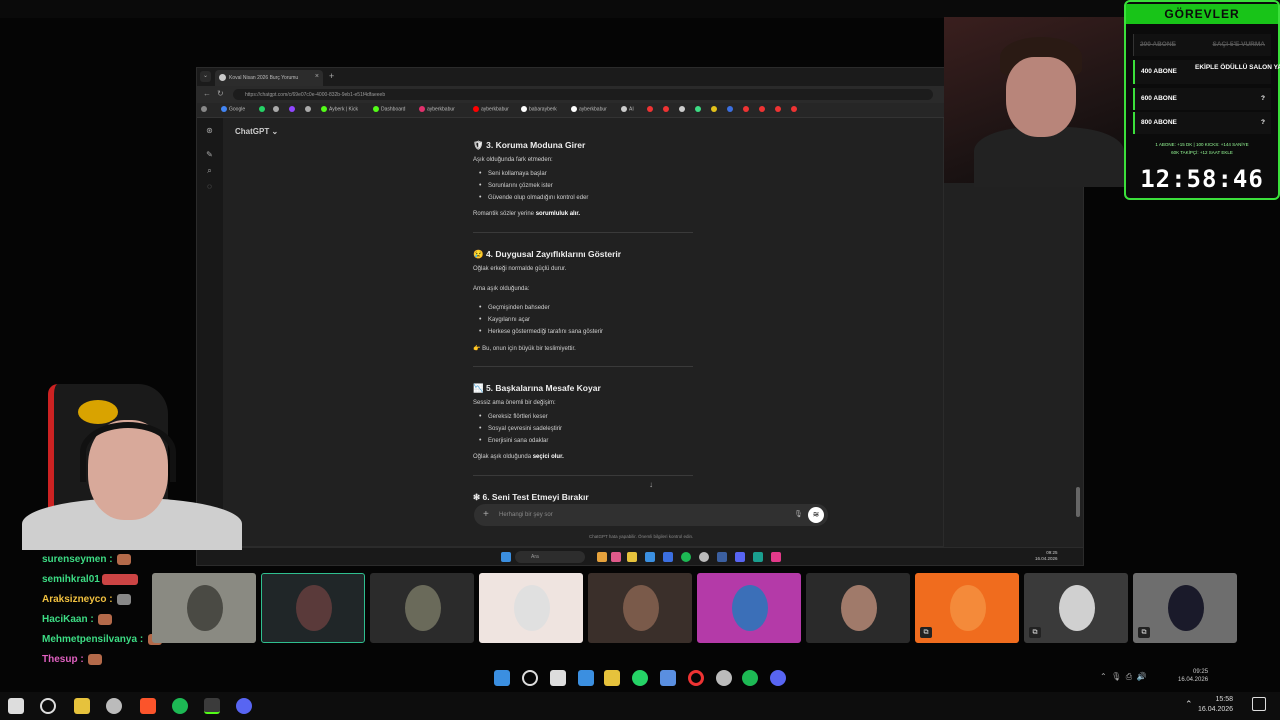  What do you see at coordinates (339, 109) in the screenshot?
I see `bookmark-kick: Ayberk | Kick` at bounding box center [339, 109].